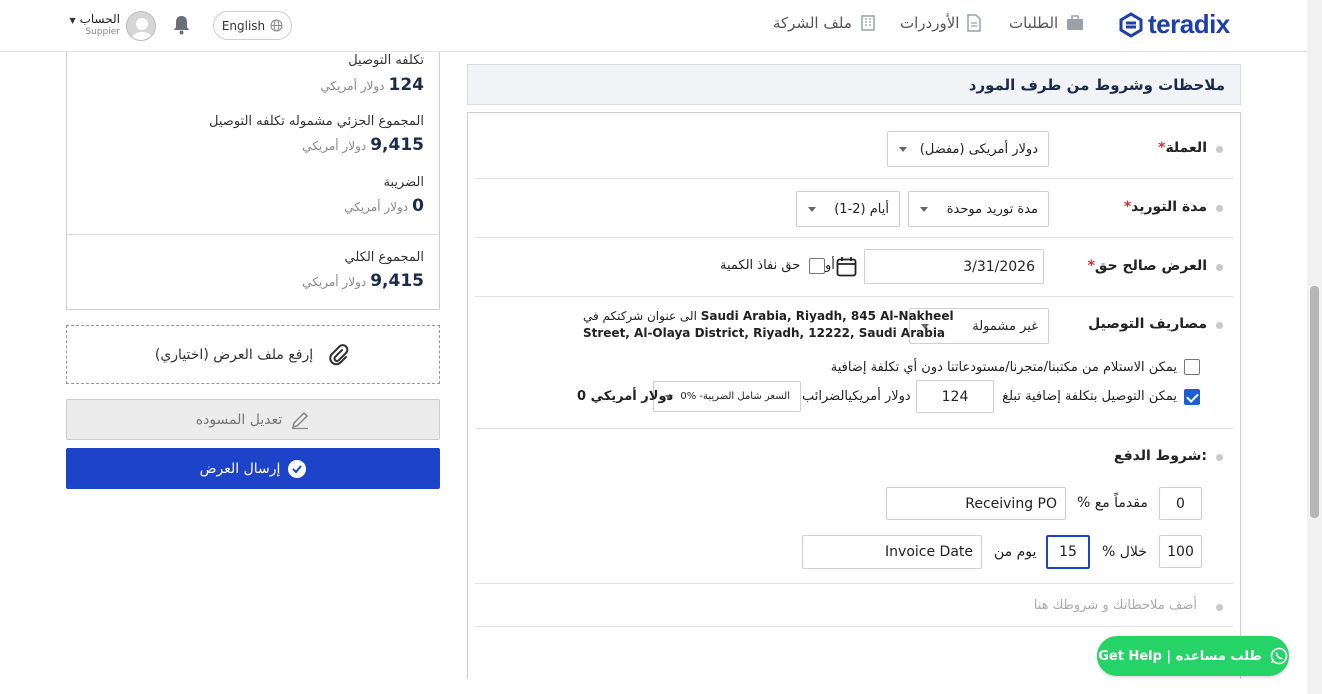 This screenshot has width=1322, height=694. What do you see at coordinates (892, 552) in the screenshot?
I see `payment-reference-input: Invoice Date` at bounding box center [892, 552].